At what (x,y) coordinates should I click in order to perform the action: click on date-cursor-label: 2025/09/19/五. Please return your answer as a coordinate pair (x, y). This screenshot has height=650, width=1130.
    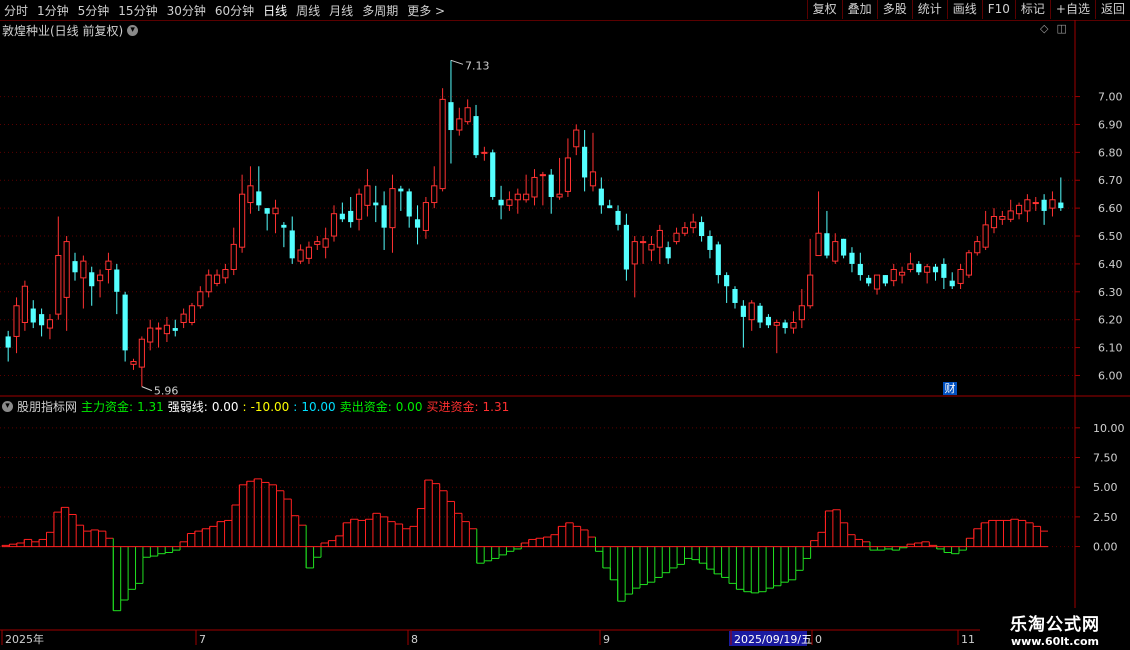
    Looking at the image, I should click on (773, 639).